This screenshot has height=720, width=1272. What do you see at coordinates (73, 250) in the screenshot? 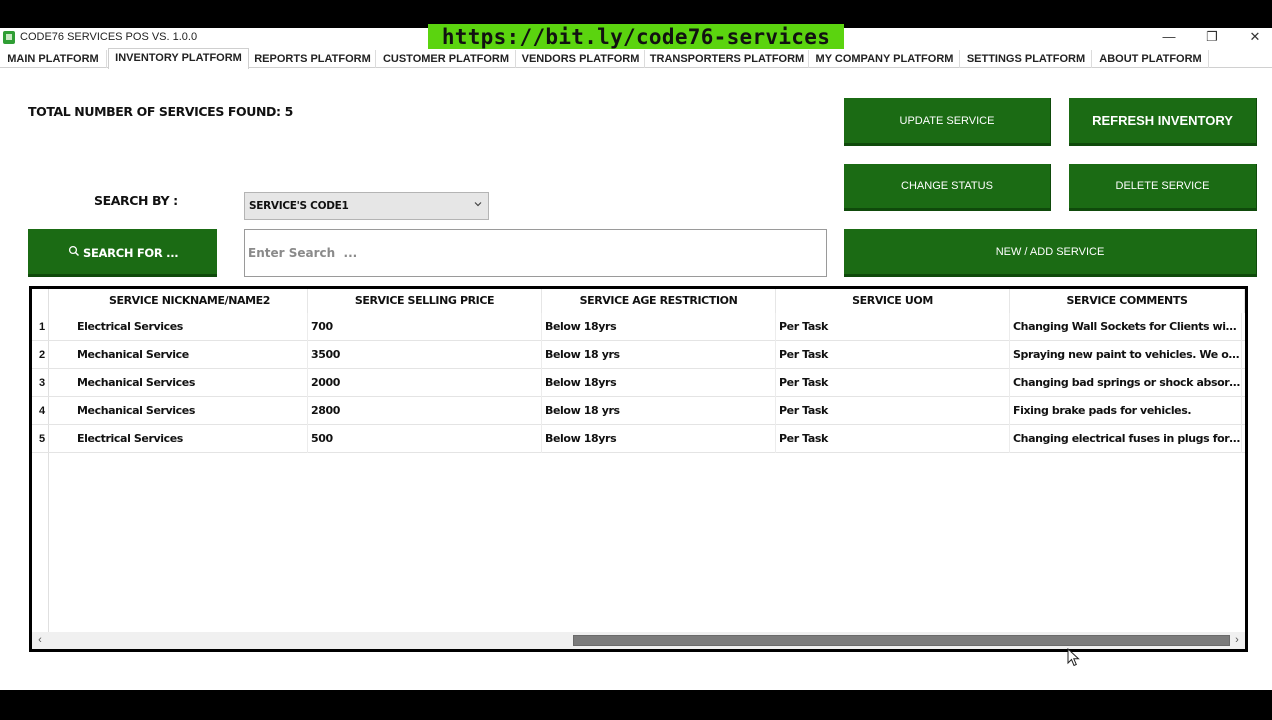
I see `search-icon` at bounding box center [73, 250].